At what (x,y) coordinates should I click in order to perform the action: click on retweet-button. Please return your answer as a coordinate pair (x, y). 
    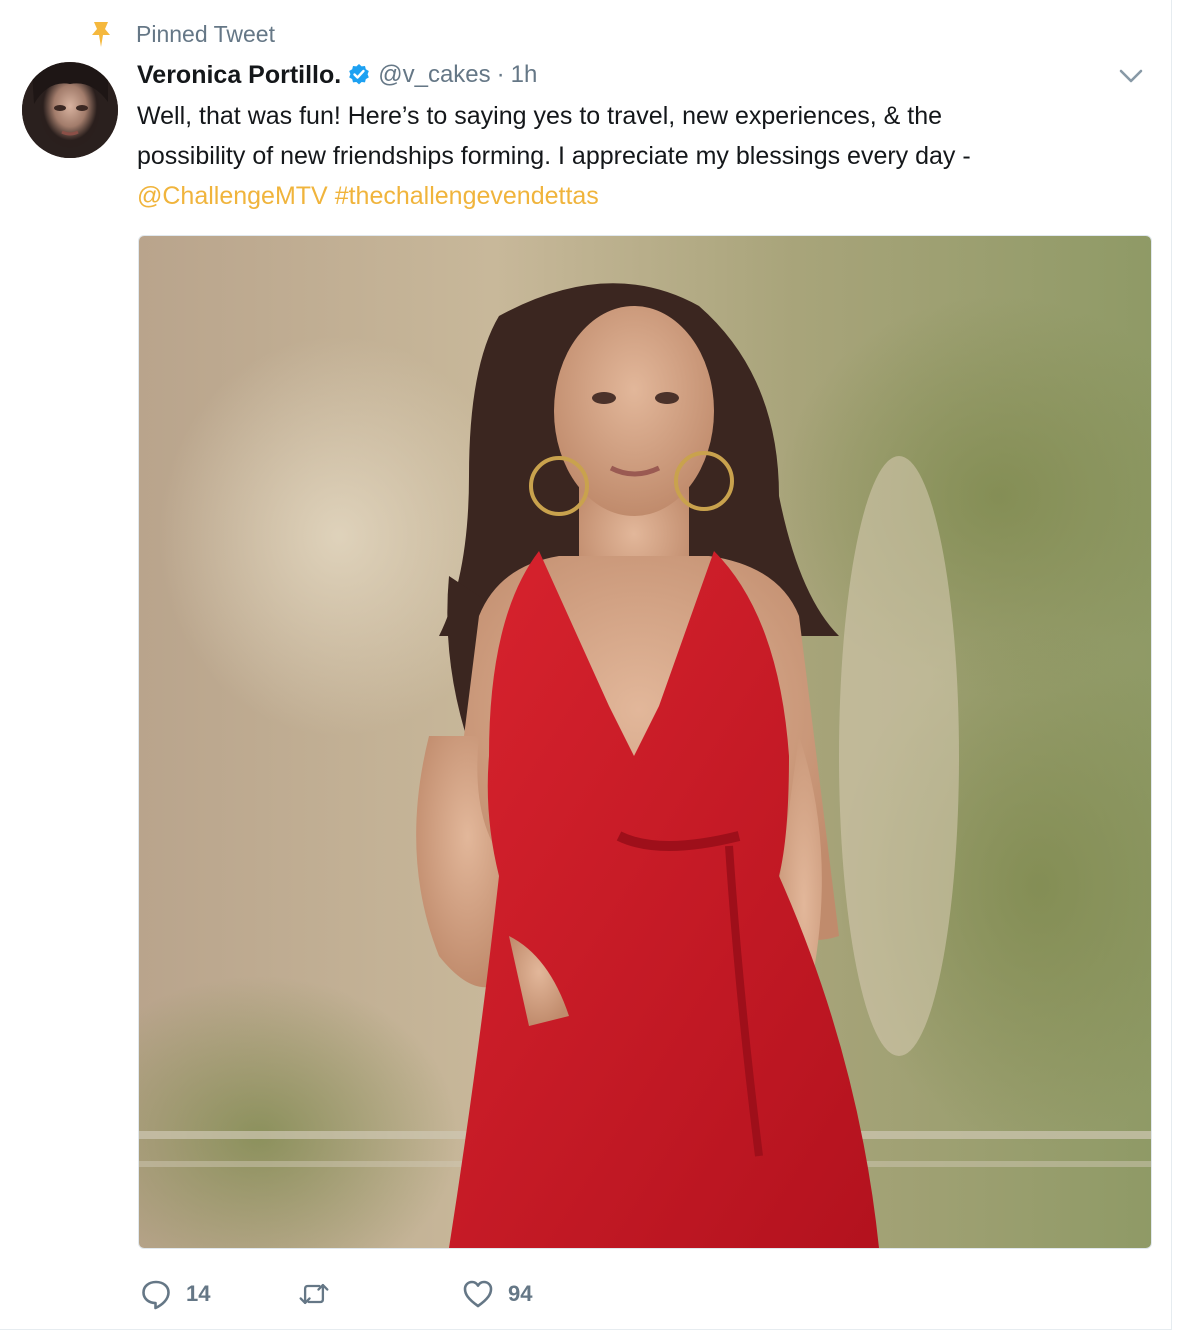
    Looking at the image, I should click on (321, 1294).